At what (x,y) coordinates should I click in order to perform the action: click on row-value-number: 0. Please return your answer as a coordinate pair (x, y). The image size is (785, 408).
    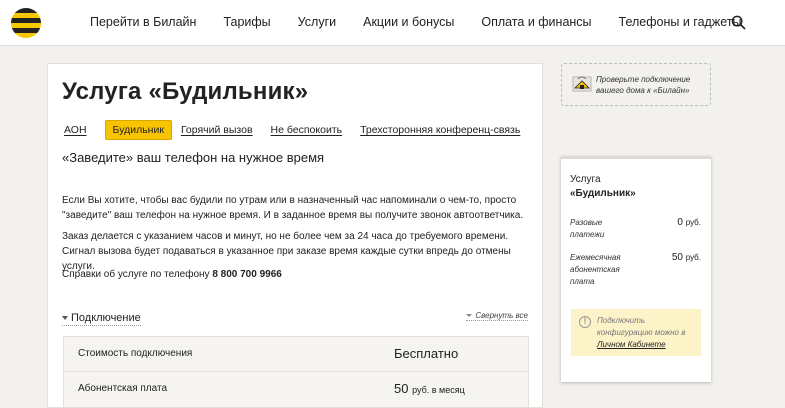
    Looking at the image, I should click on (680, 222).